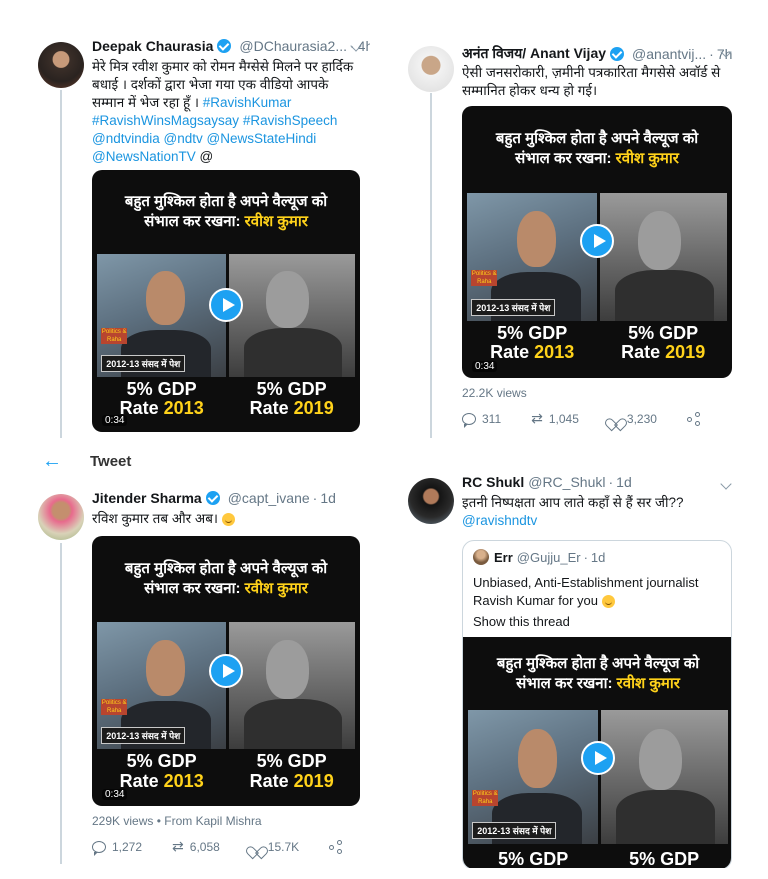 The width and height of the screenshot is (768, 879). Describe the element at coordinates (247, 102) in the screenshot. I see `hashtag-link: #RavishKumar` at that location.